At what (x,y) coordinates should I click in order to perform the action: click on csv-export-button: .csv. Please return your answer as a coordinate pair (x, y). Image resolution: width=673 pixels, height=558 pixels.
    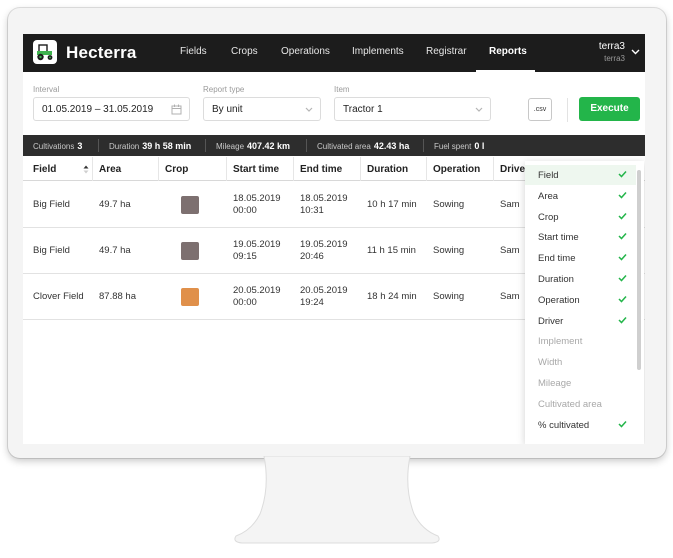
    Looking at the image, I should click on (540, 109).